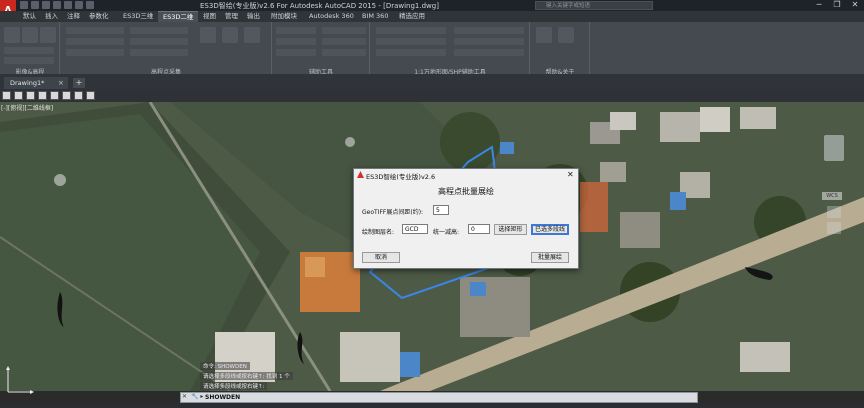  Describe the element at coordinates (99, 16) in the screenshot. I see `tab-parametric: 参数化` at that location.